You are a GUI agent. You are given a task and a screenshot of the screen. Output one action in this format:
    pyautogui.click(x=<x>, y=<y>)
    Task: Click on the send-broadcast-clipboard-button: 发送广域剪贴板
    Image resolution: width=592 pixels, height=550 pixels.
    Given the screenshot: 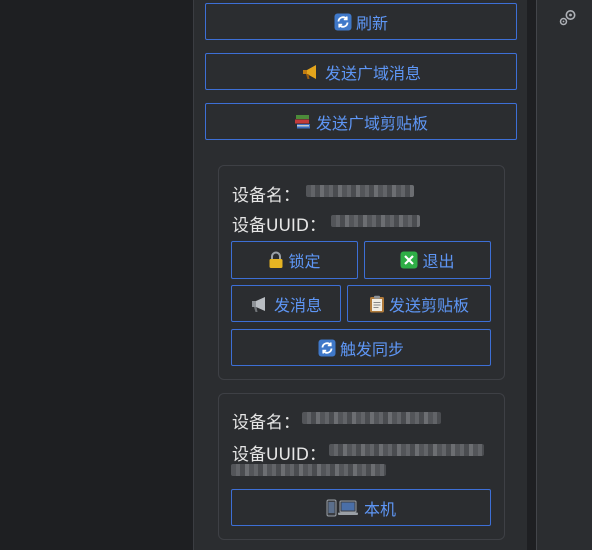 What is the action you would take?
    pyautogui.click(x=361, y=121)
    